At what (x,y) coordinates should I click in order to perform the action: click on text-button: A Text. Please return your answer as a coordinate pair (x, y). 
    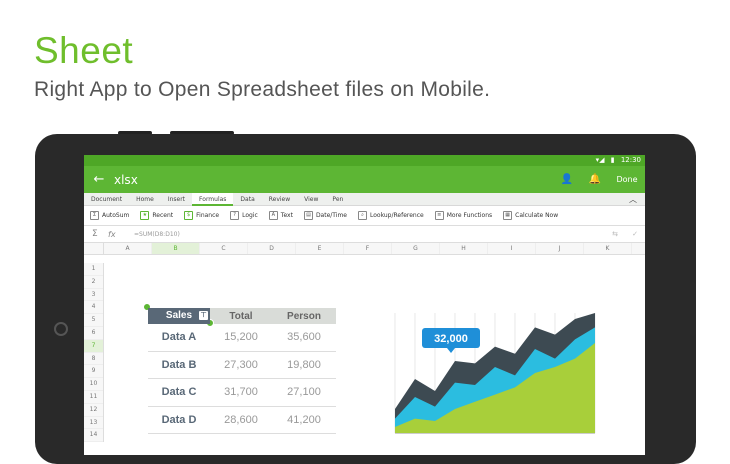
    Looking at the image, I should click on (280, 215).